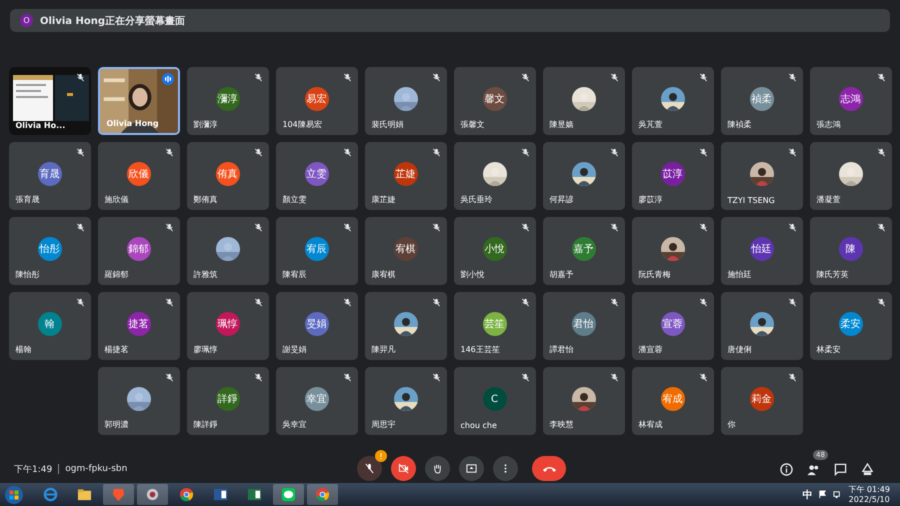 The height and width of the screenshot is (506, 900). Describe the element at coordinates (650, 124) in the screenshot. I see `participant-name: 吳芃萱` at that location.